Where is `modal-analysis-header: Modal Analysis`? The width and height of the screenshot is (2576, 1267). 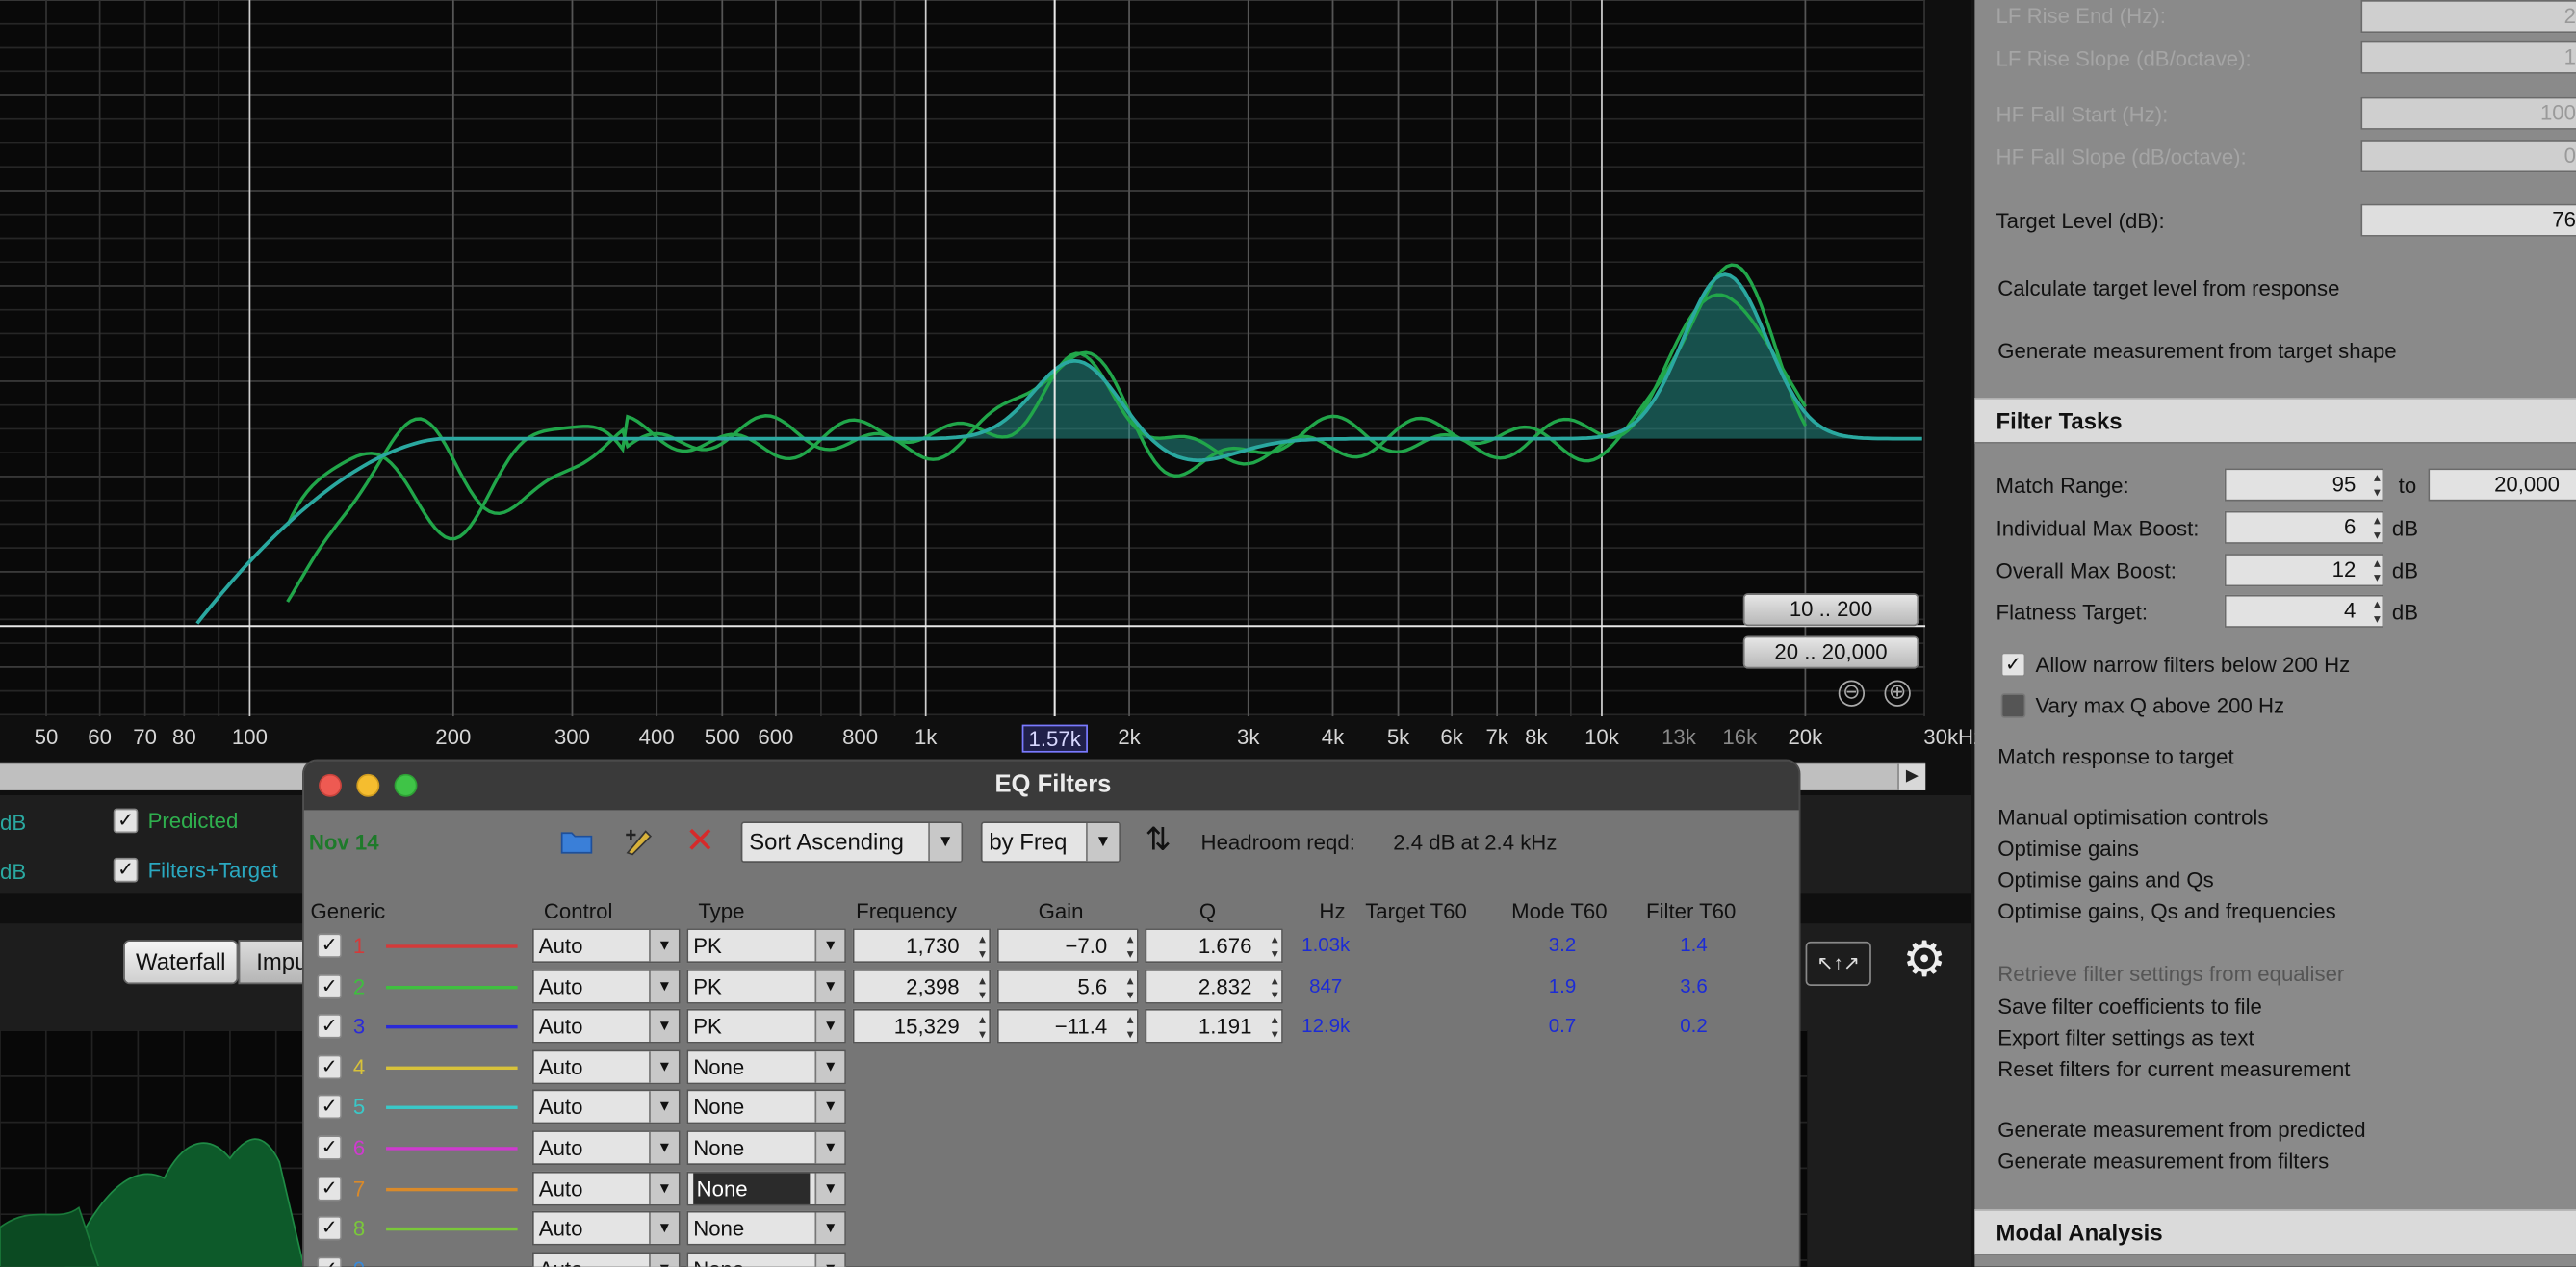 modal-analysis-header: Modal Analysis is located at coordinates (2275, 1232).